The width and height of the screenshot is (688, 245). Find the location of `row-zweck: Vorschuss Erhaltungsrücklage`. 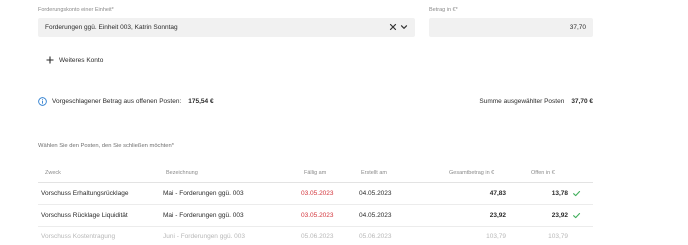

row-zweck: Vorschuss Erhaltungsrücklage is located at coordinates (85, 193).